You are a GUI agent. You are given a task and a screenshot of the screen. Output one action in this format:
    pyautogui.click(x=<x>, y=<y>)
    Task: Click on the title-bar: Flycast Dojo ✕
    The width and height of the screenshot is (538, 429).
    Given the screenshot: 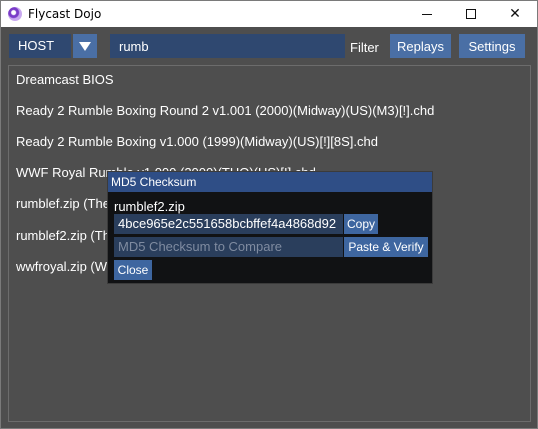 What is the action you would take?
    pyautogui.click(x=269, y=14)
    